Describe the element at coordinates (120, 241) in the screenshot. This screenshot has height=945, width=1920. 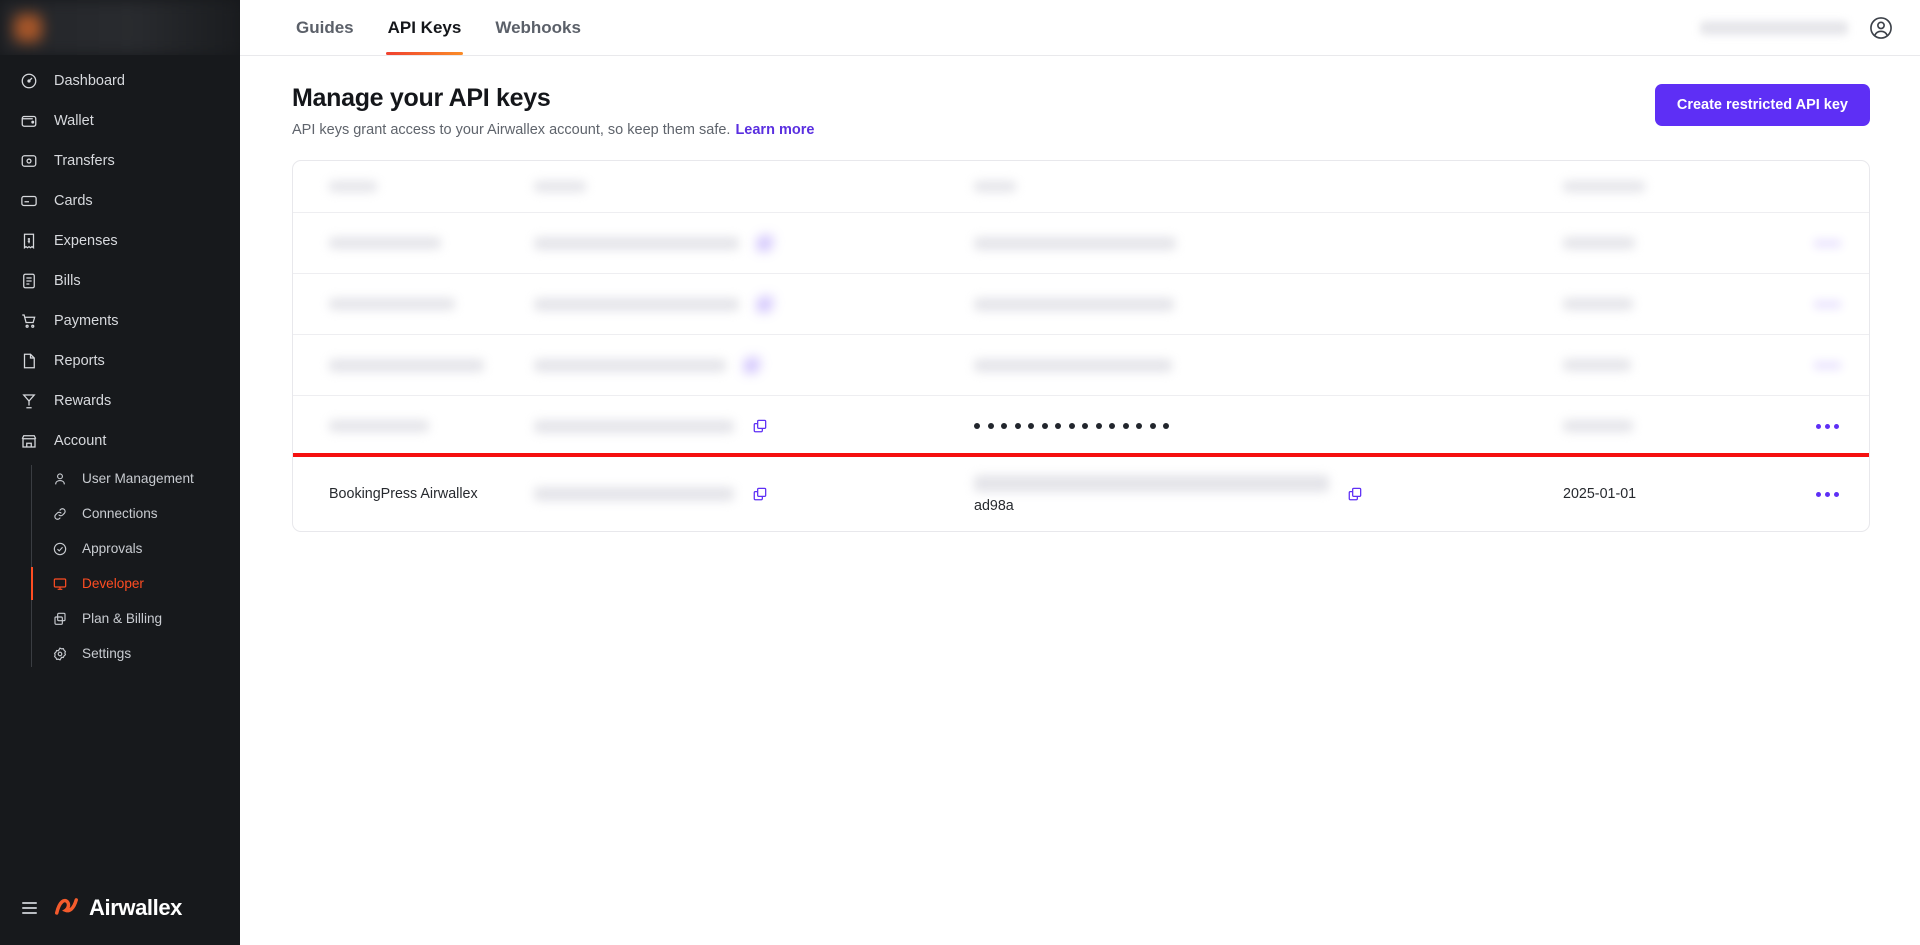
I see `sidebar-item-expenses: Expenses` at that location.